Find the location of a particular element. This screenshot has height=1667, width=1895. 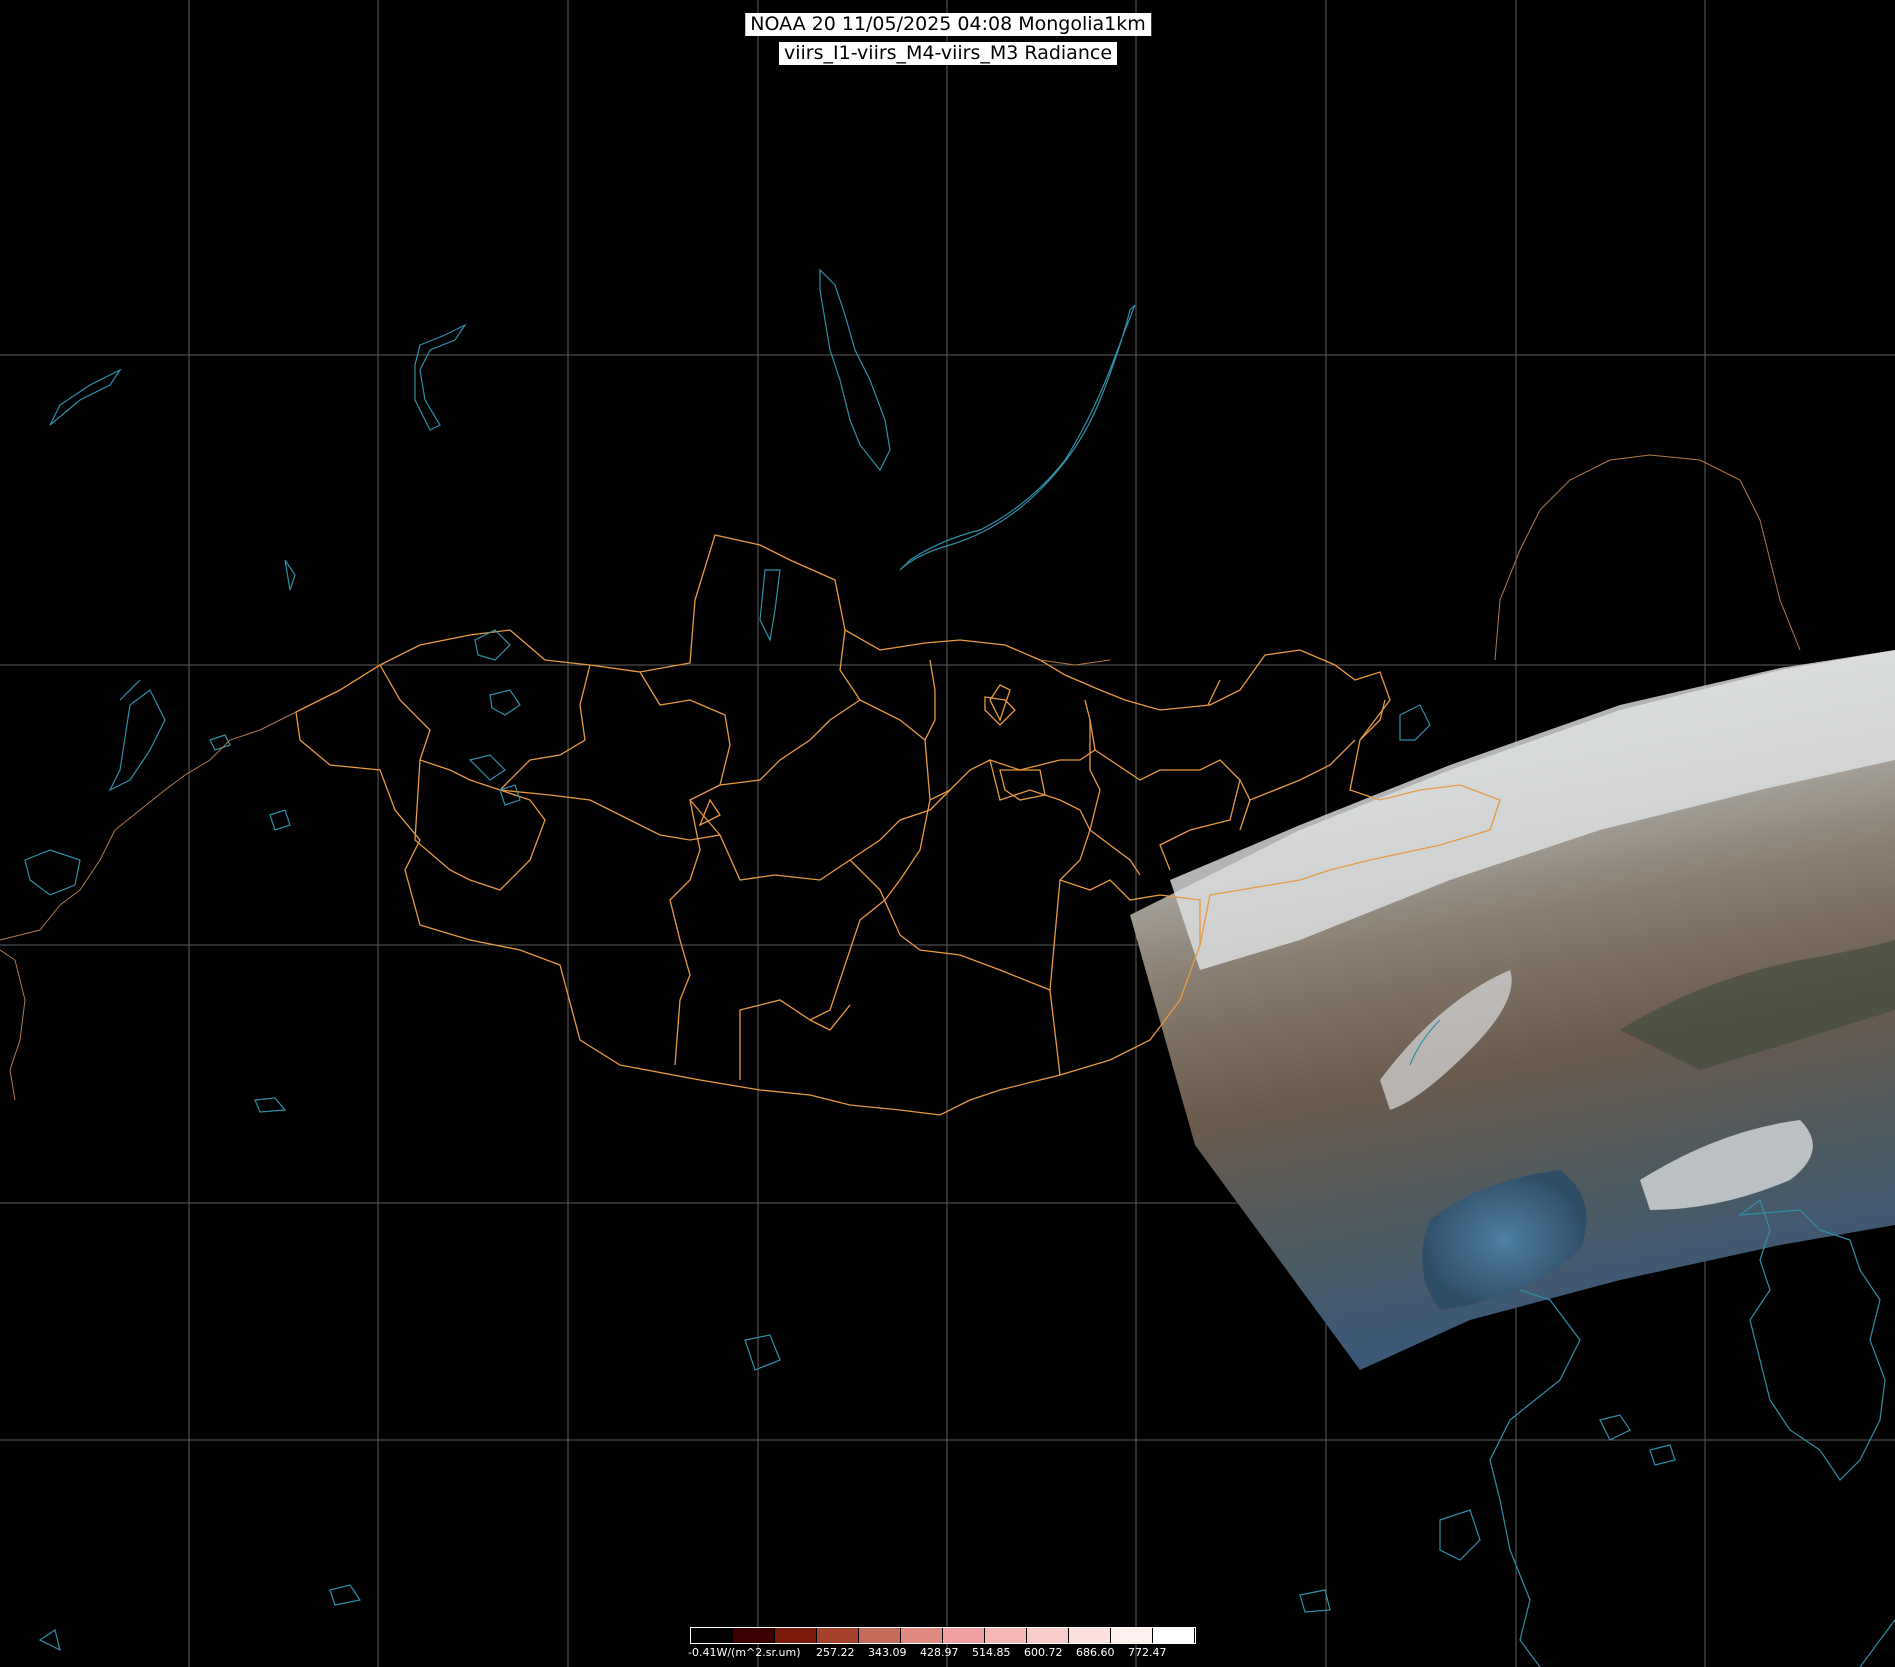

map-title-line-1: NOAA 20 11/05/2025 04:08 Mongolia1km is located at coordinates (948, 24).